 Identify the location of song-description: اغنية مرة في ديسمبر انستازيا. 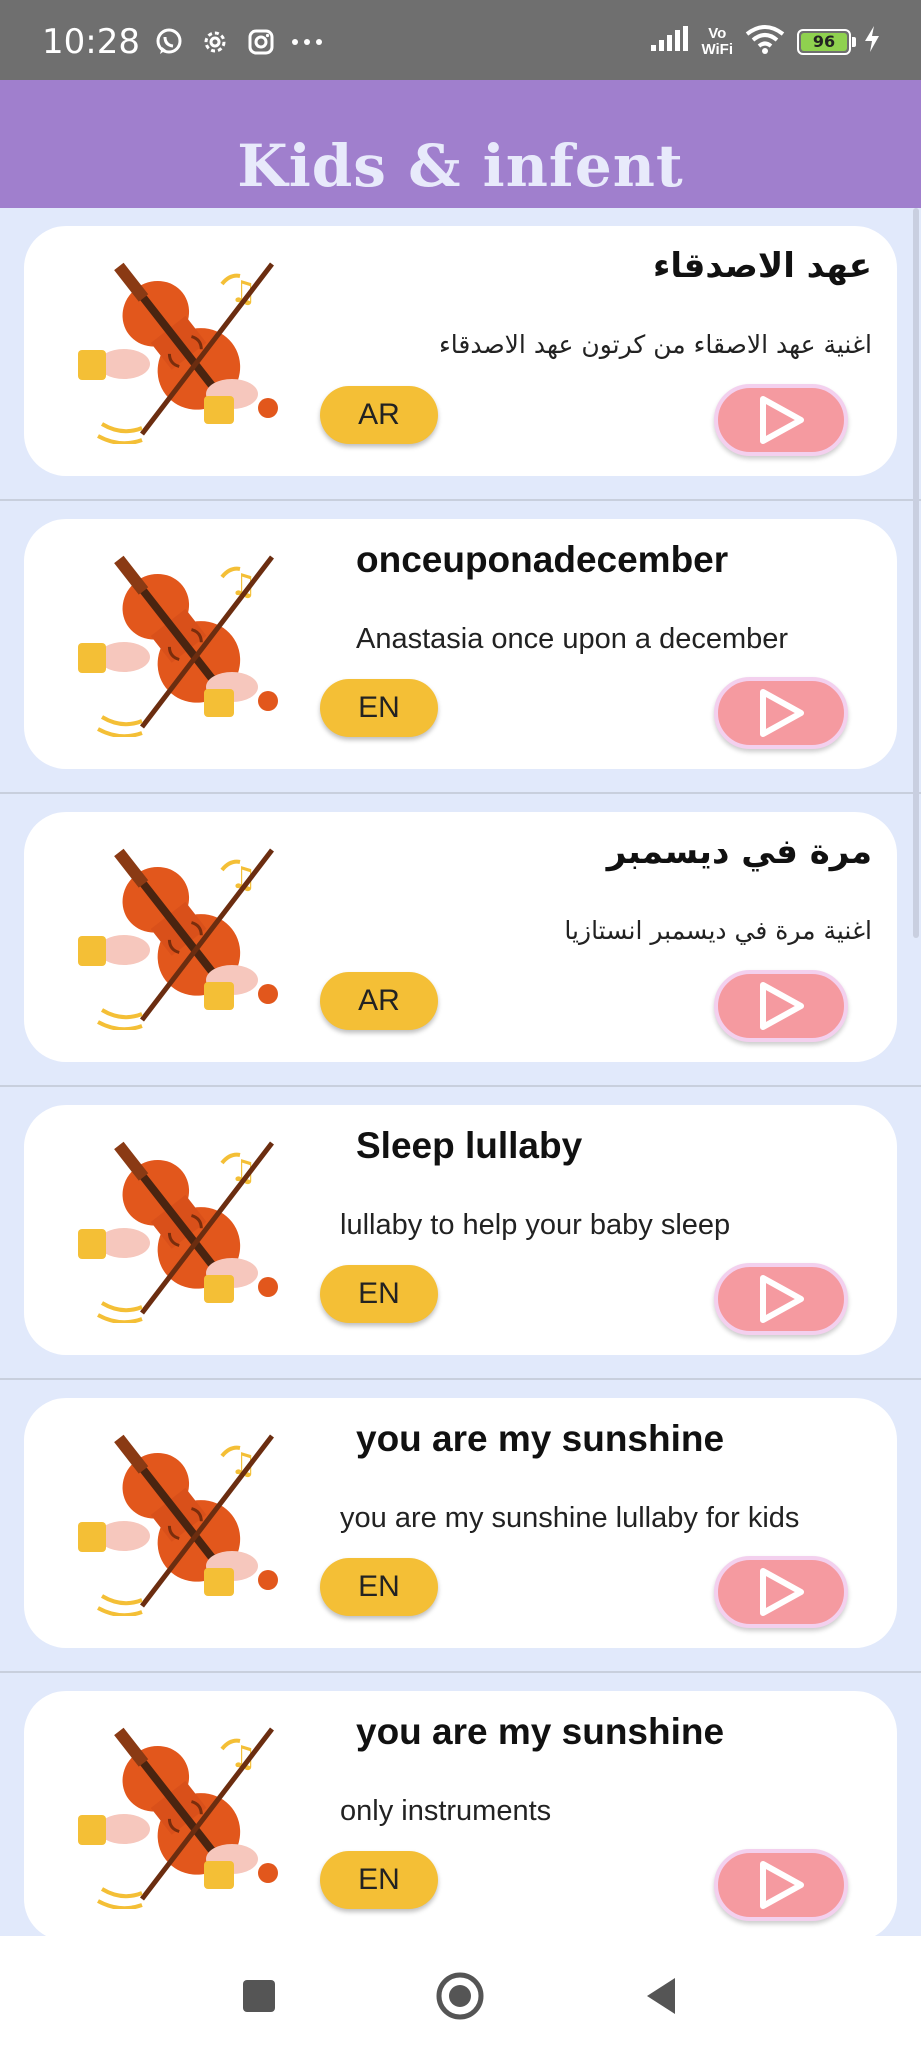
(718, 930).